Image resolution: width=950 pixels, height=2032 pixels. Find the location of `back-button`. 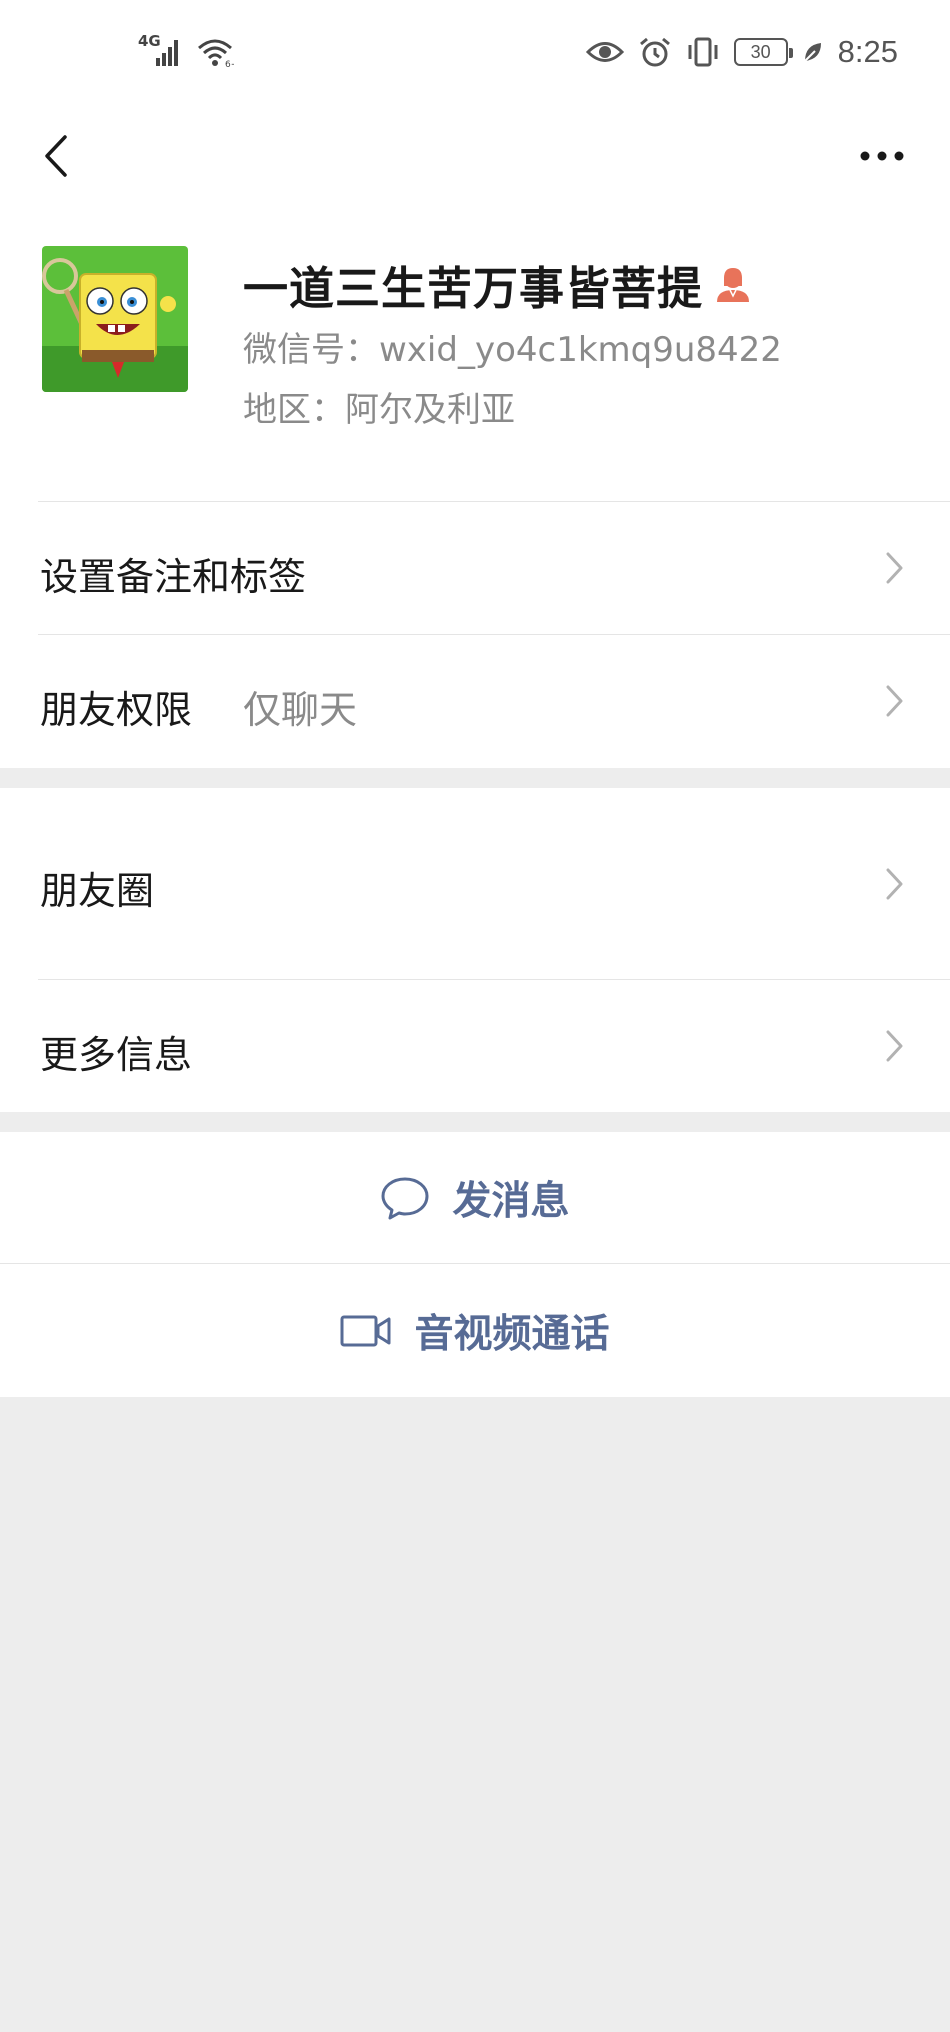

back-button is located at coordinates (56, 156).